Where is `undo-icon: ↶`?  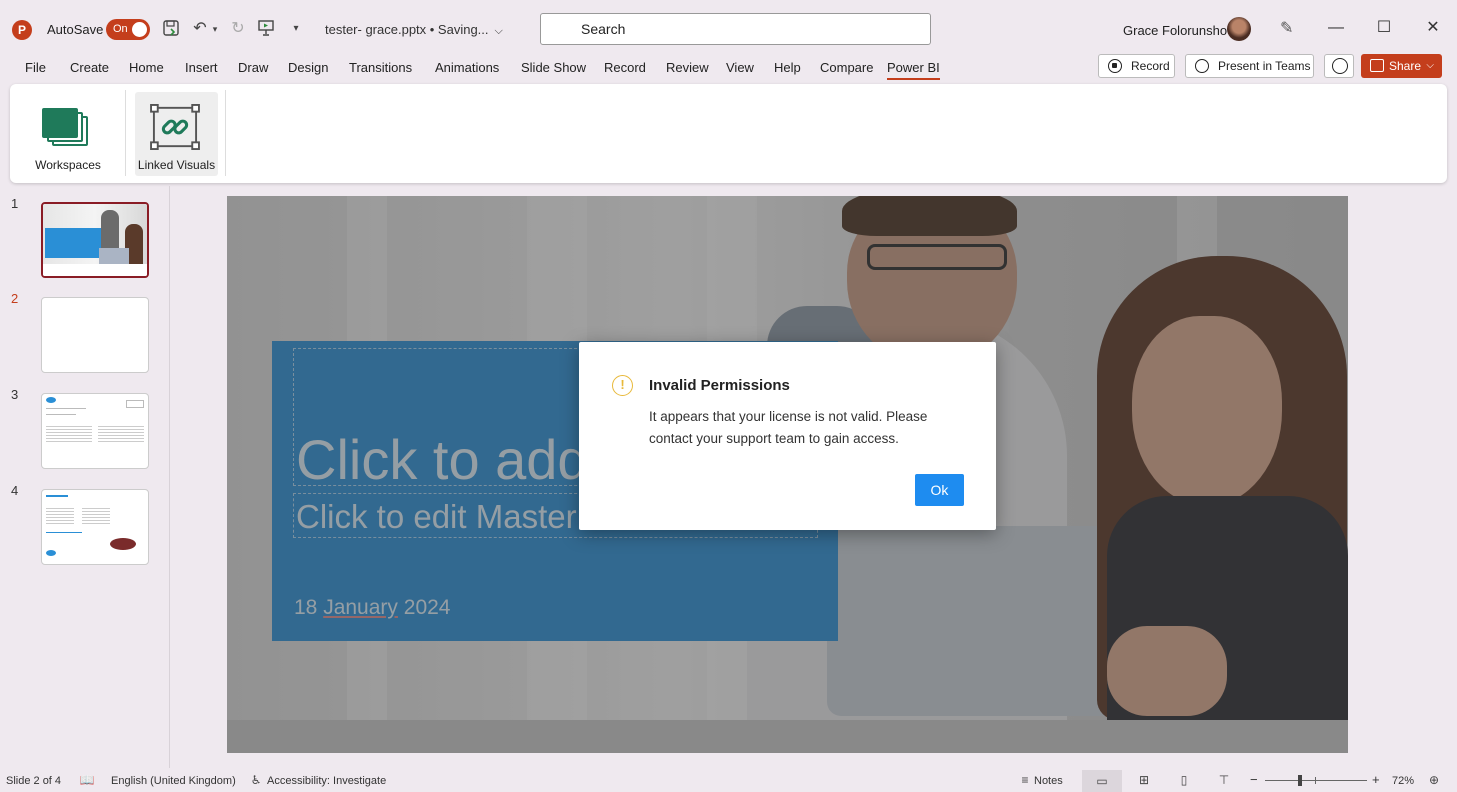
undo-icon: ↶ is located at coordinates (200, 29).